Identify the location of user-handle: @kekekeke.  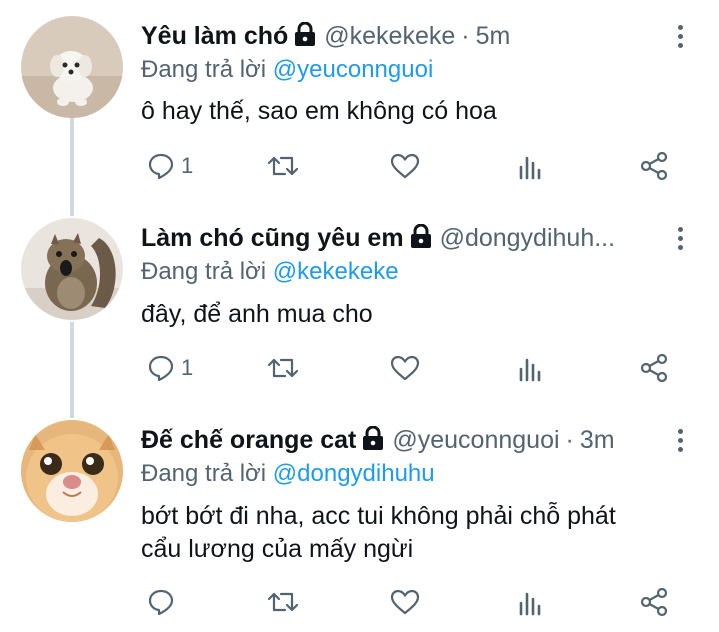
(389, 36).